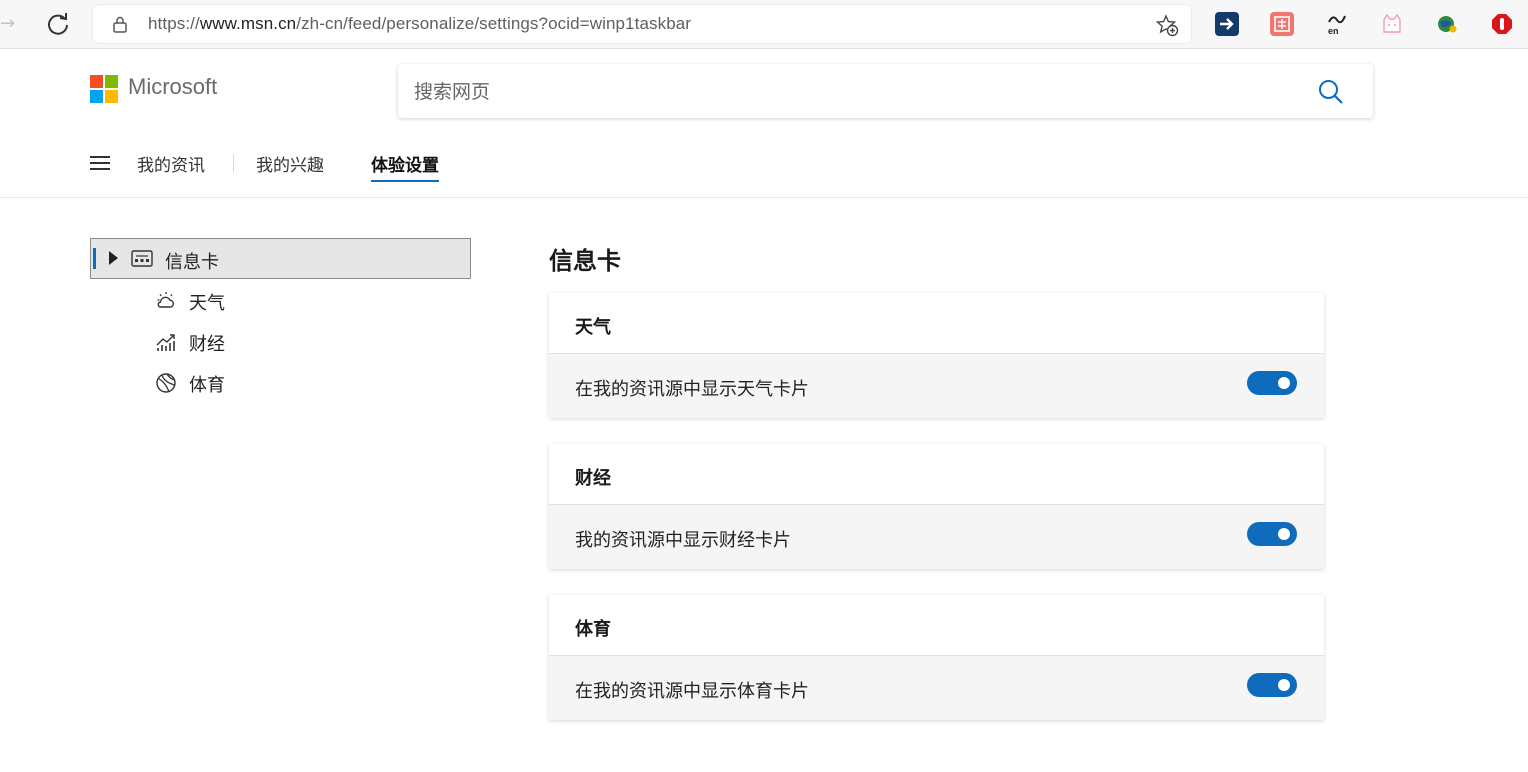  I want to click on sidebar-item-info-cards: 信息卡, so click(280, 258).